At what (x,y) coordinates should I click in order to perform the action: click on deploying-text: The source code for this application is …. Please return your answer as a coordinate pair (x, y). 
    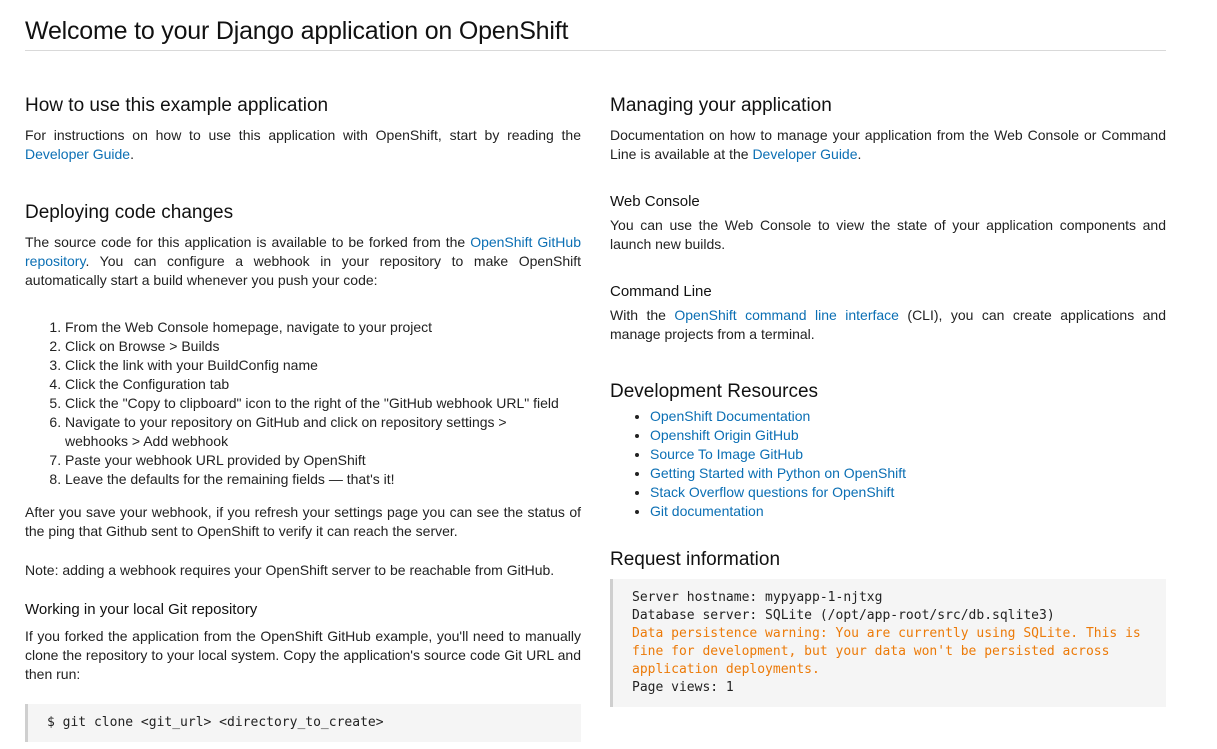
    Looking at the image, I should click on (303, 261).